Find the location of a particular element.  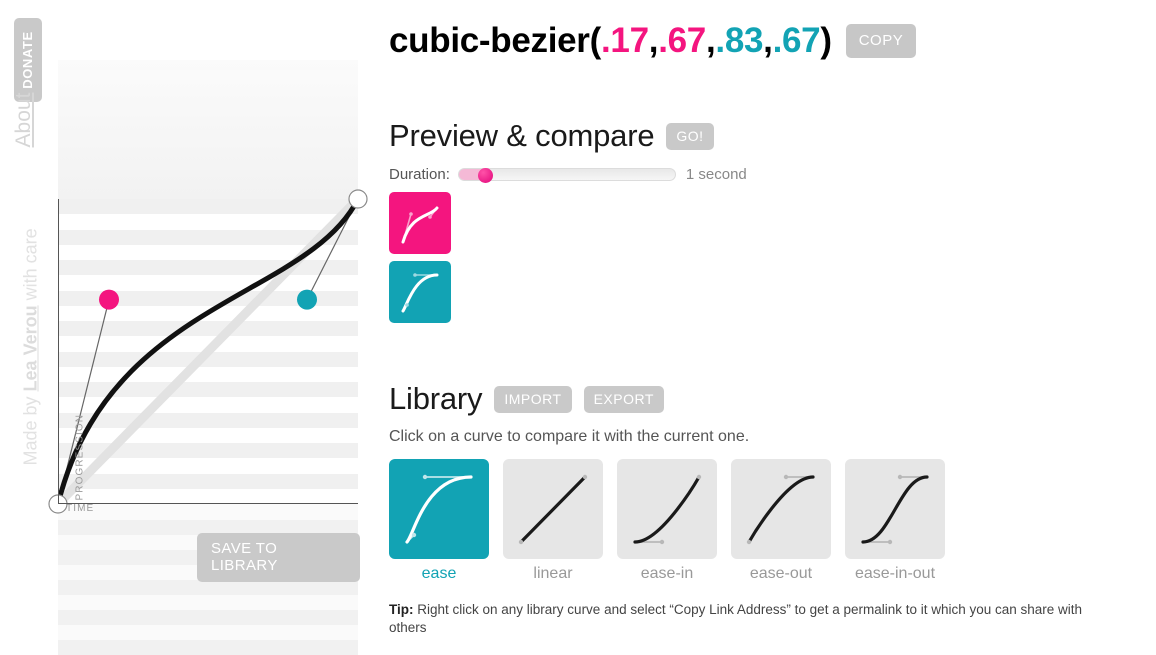

library-thumb-linear is located at coordinates (553, 509).